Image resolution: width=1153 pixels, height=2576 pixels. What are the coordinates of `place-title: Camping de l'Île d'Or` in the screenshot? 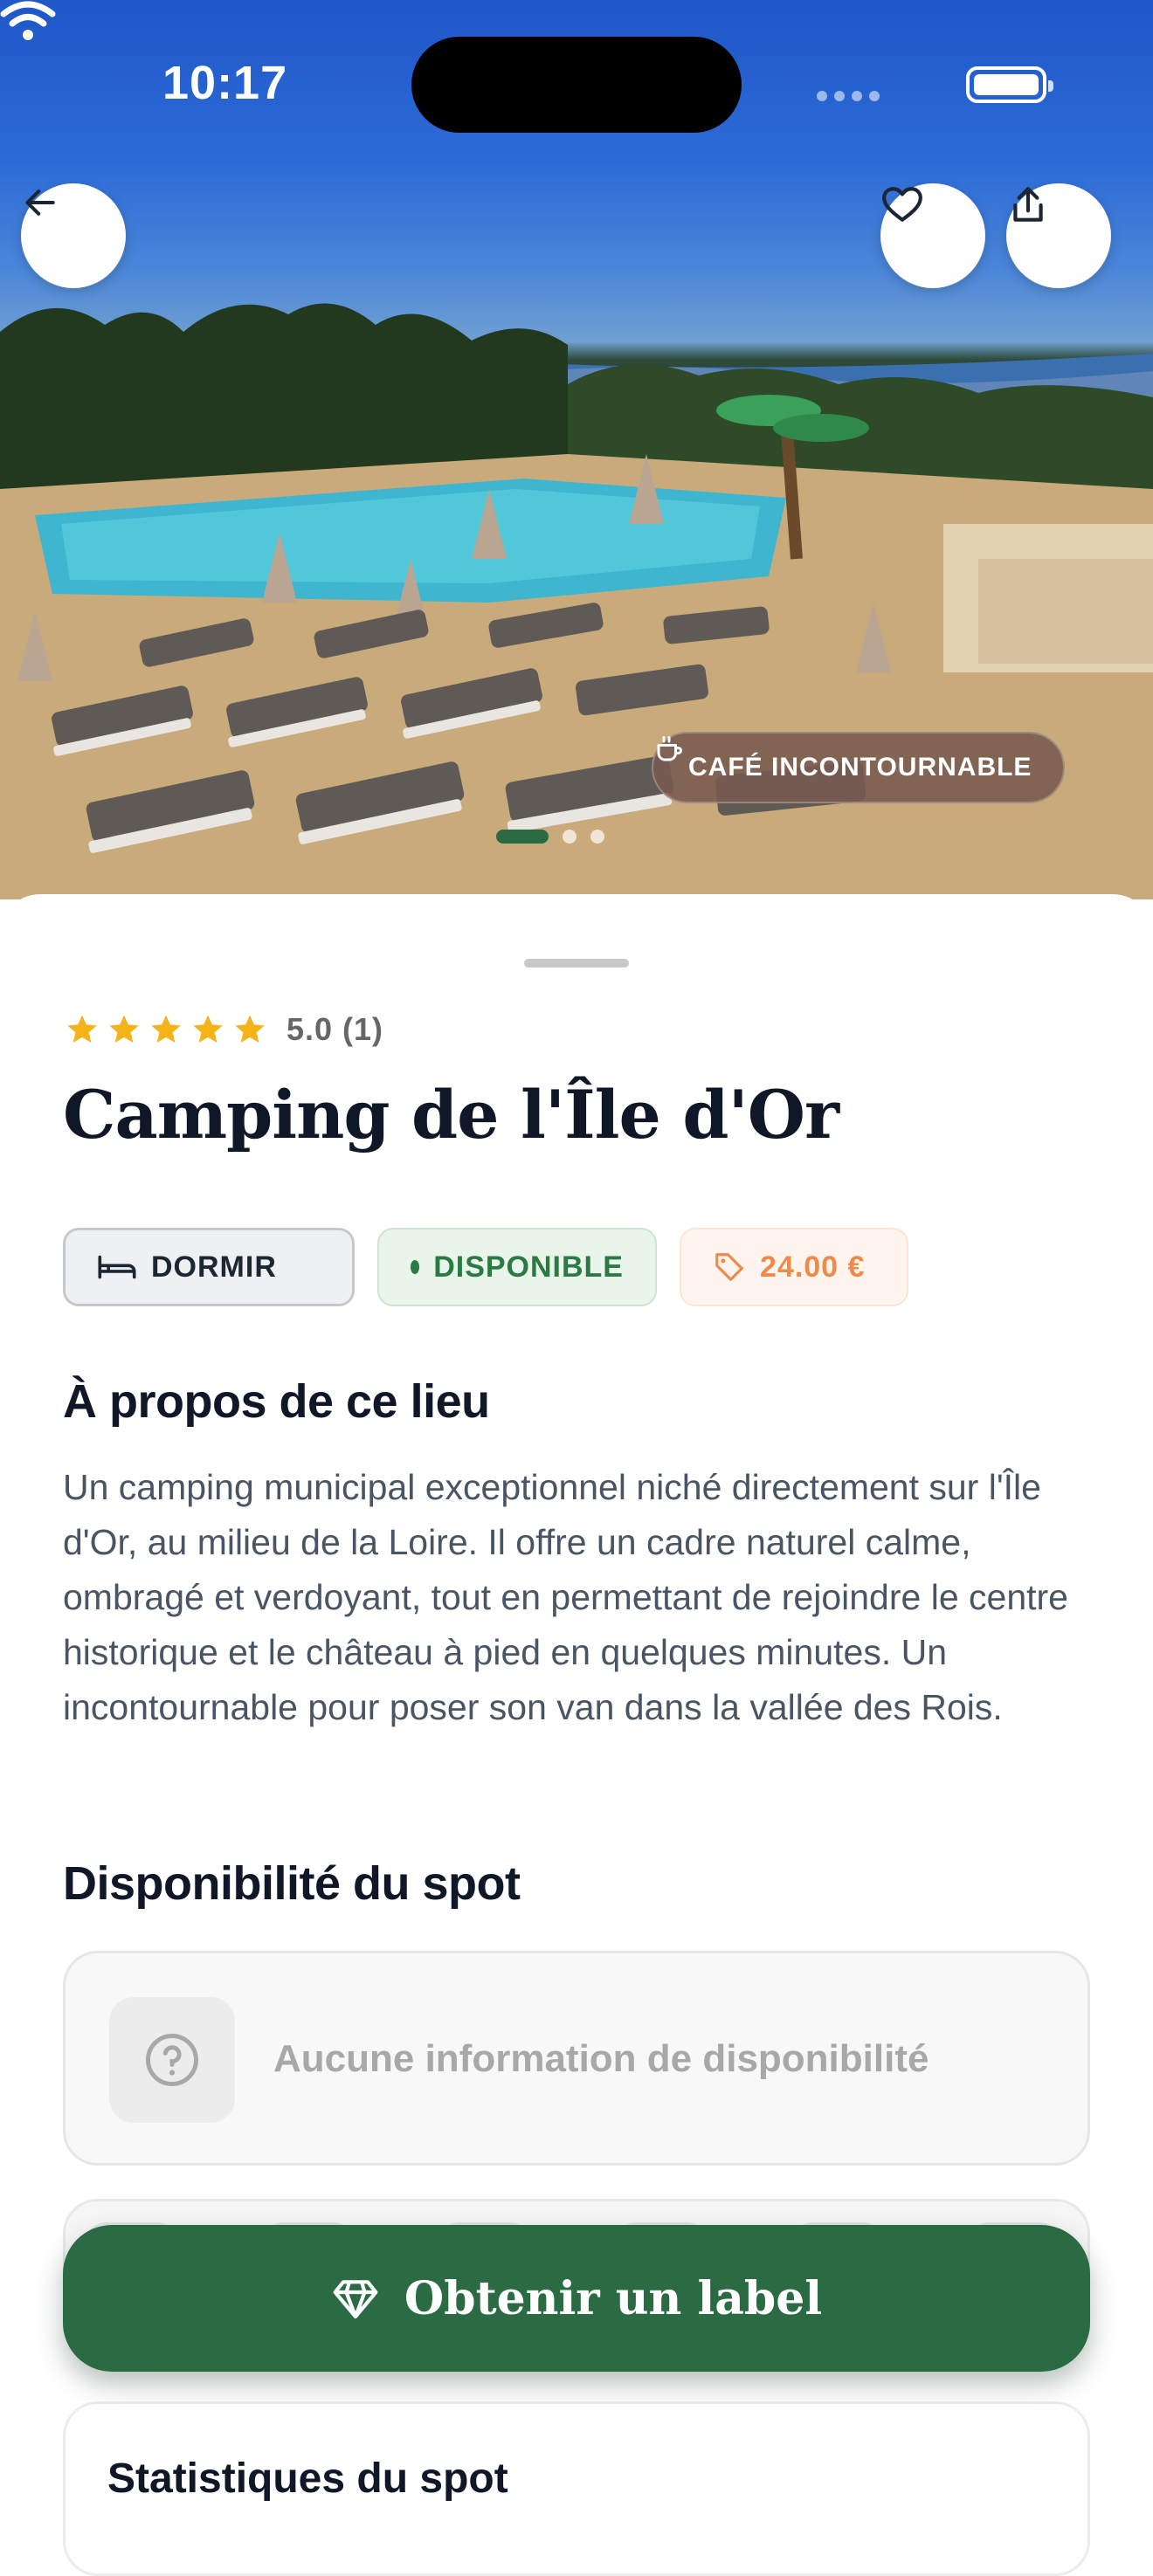 It's located at (451, 1115).